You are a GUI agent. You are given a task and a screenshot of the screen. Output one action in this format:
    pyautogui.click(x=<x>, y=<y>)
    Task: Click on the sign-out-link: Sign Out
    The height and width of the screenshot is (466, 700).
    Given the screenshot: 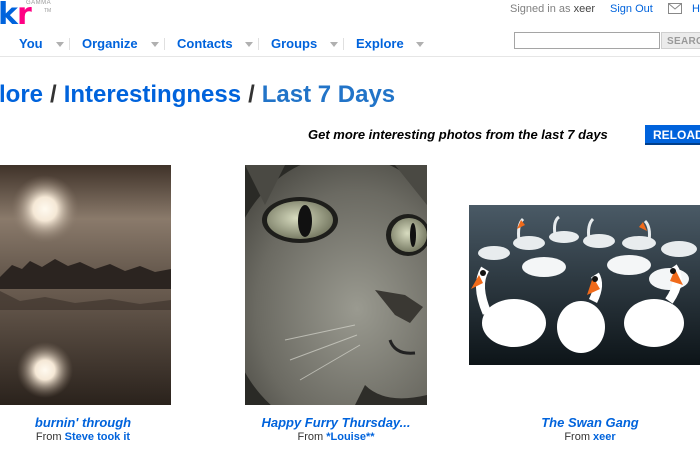 What is the action you would take?
    pyautogui.click(x=631, y=9)
    